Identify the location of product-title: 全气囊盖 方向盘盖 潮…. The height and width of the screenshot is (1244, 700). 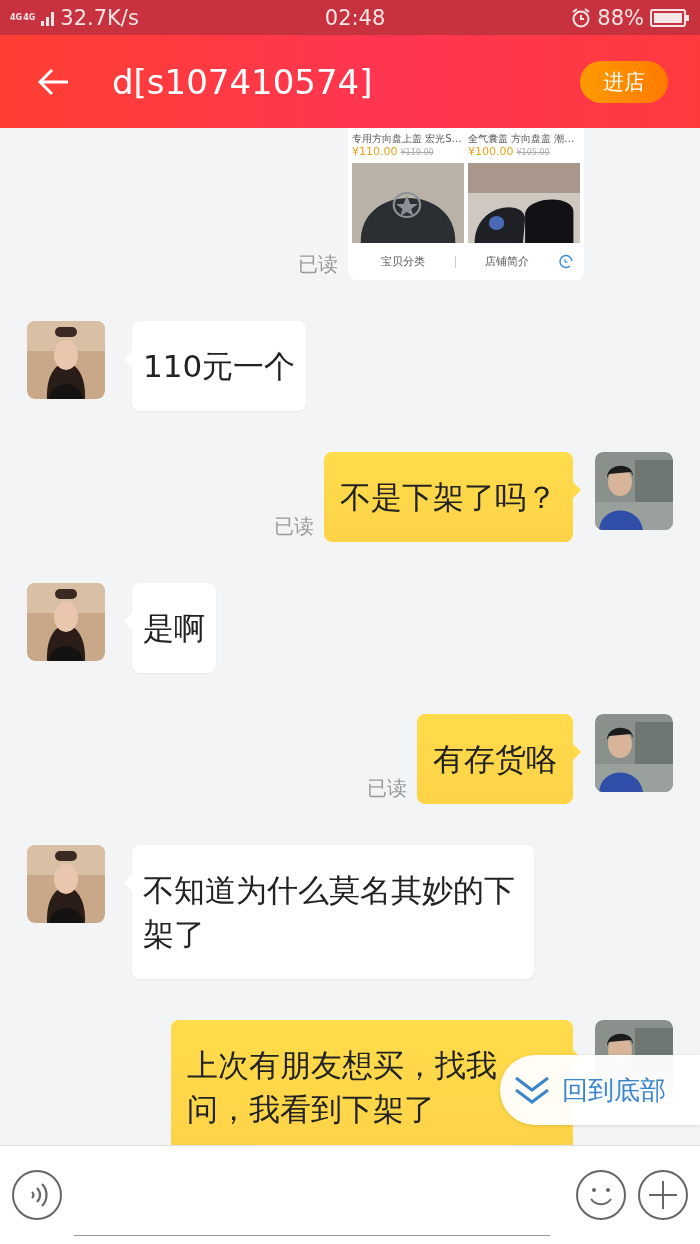
(522, 138).